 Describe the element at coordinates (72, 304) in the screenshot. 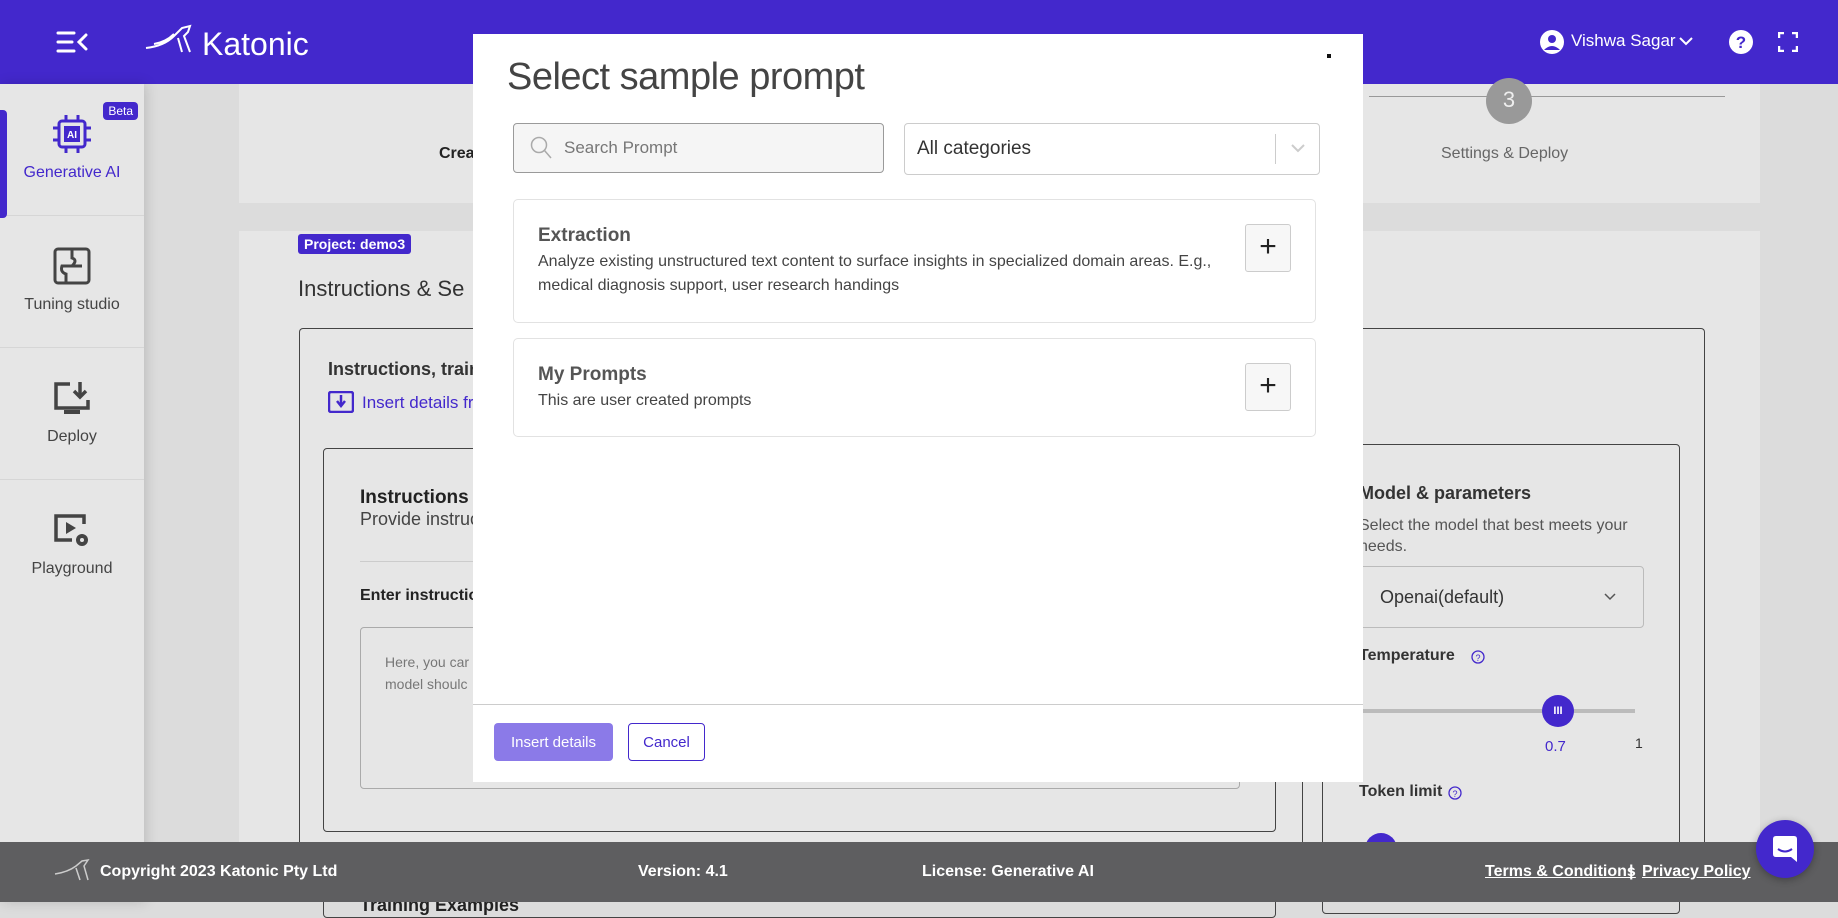

I see `sidebar-item-label: Tuning studio` at that location.